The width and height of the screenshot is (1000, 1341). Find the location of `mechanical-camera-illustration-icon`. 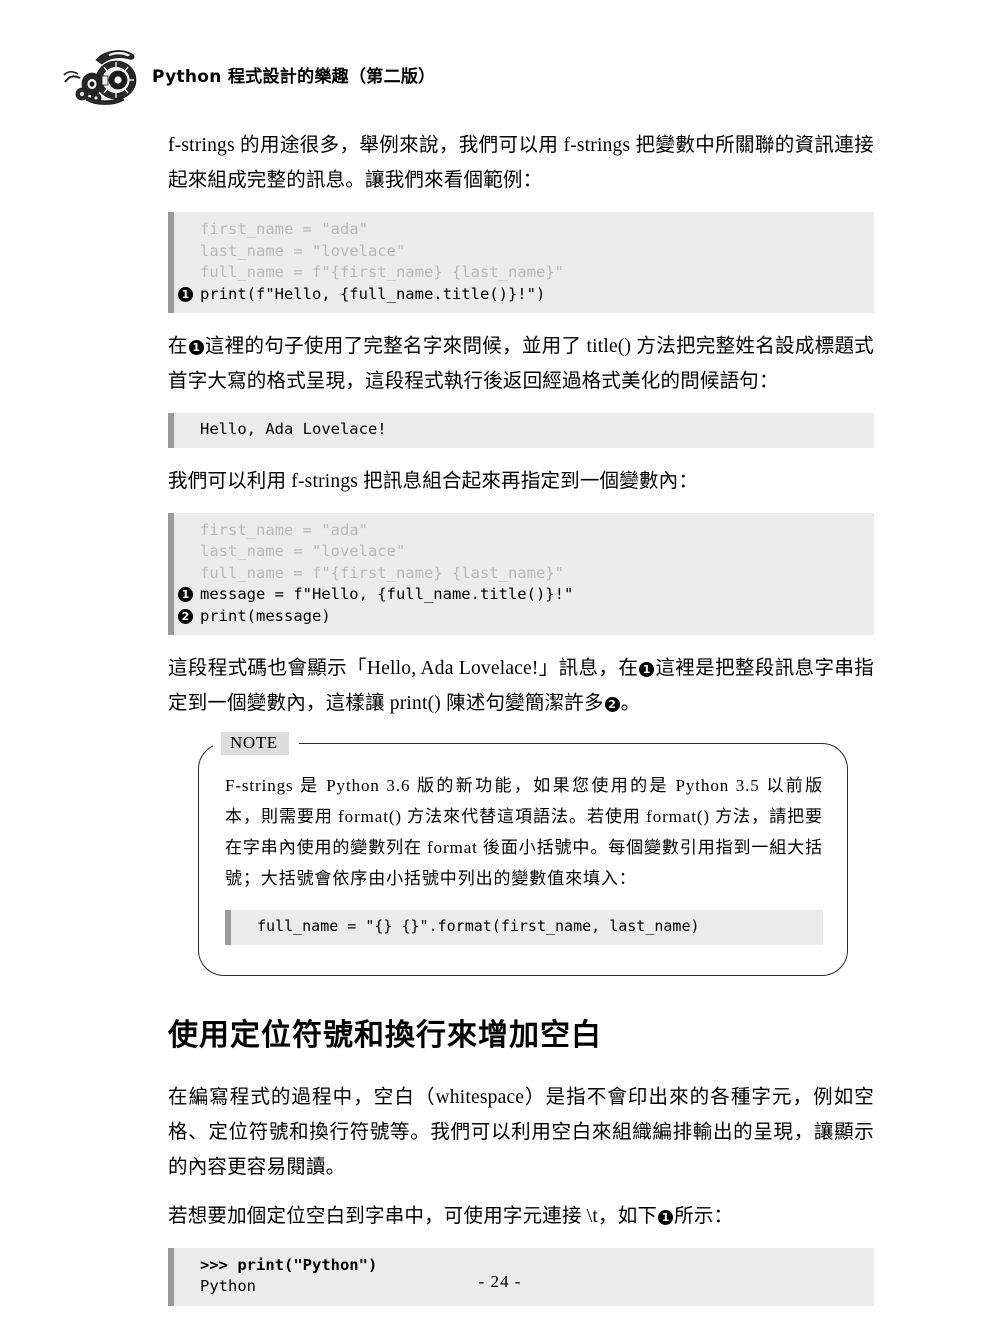

mechanical-camera-illustration-icon is located at coordinates (105, 75).